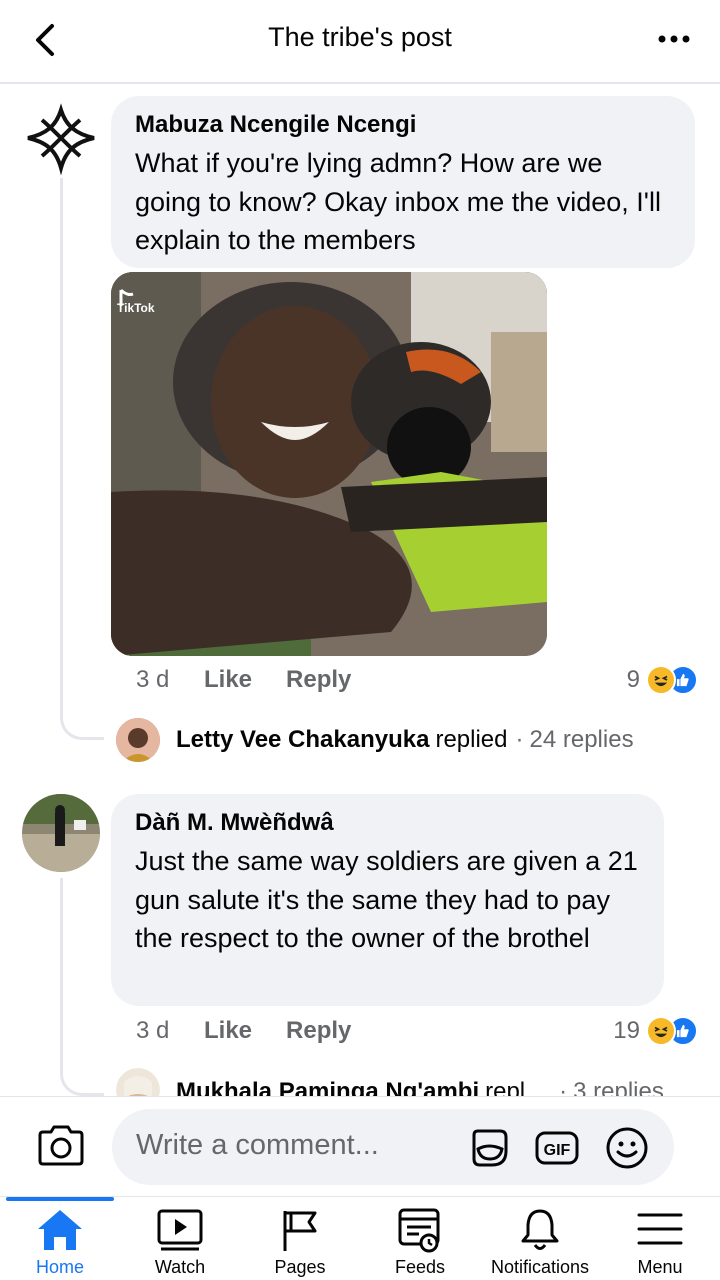  What do you see at coordinates (581, 739) in the screenshot?
I see `replies-count: 24 replies` at bounding box center [581, 739].